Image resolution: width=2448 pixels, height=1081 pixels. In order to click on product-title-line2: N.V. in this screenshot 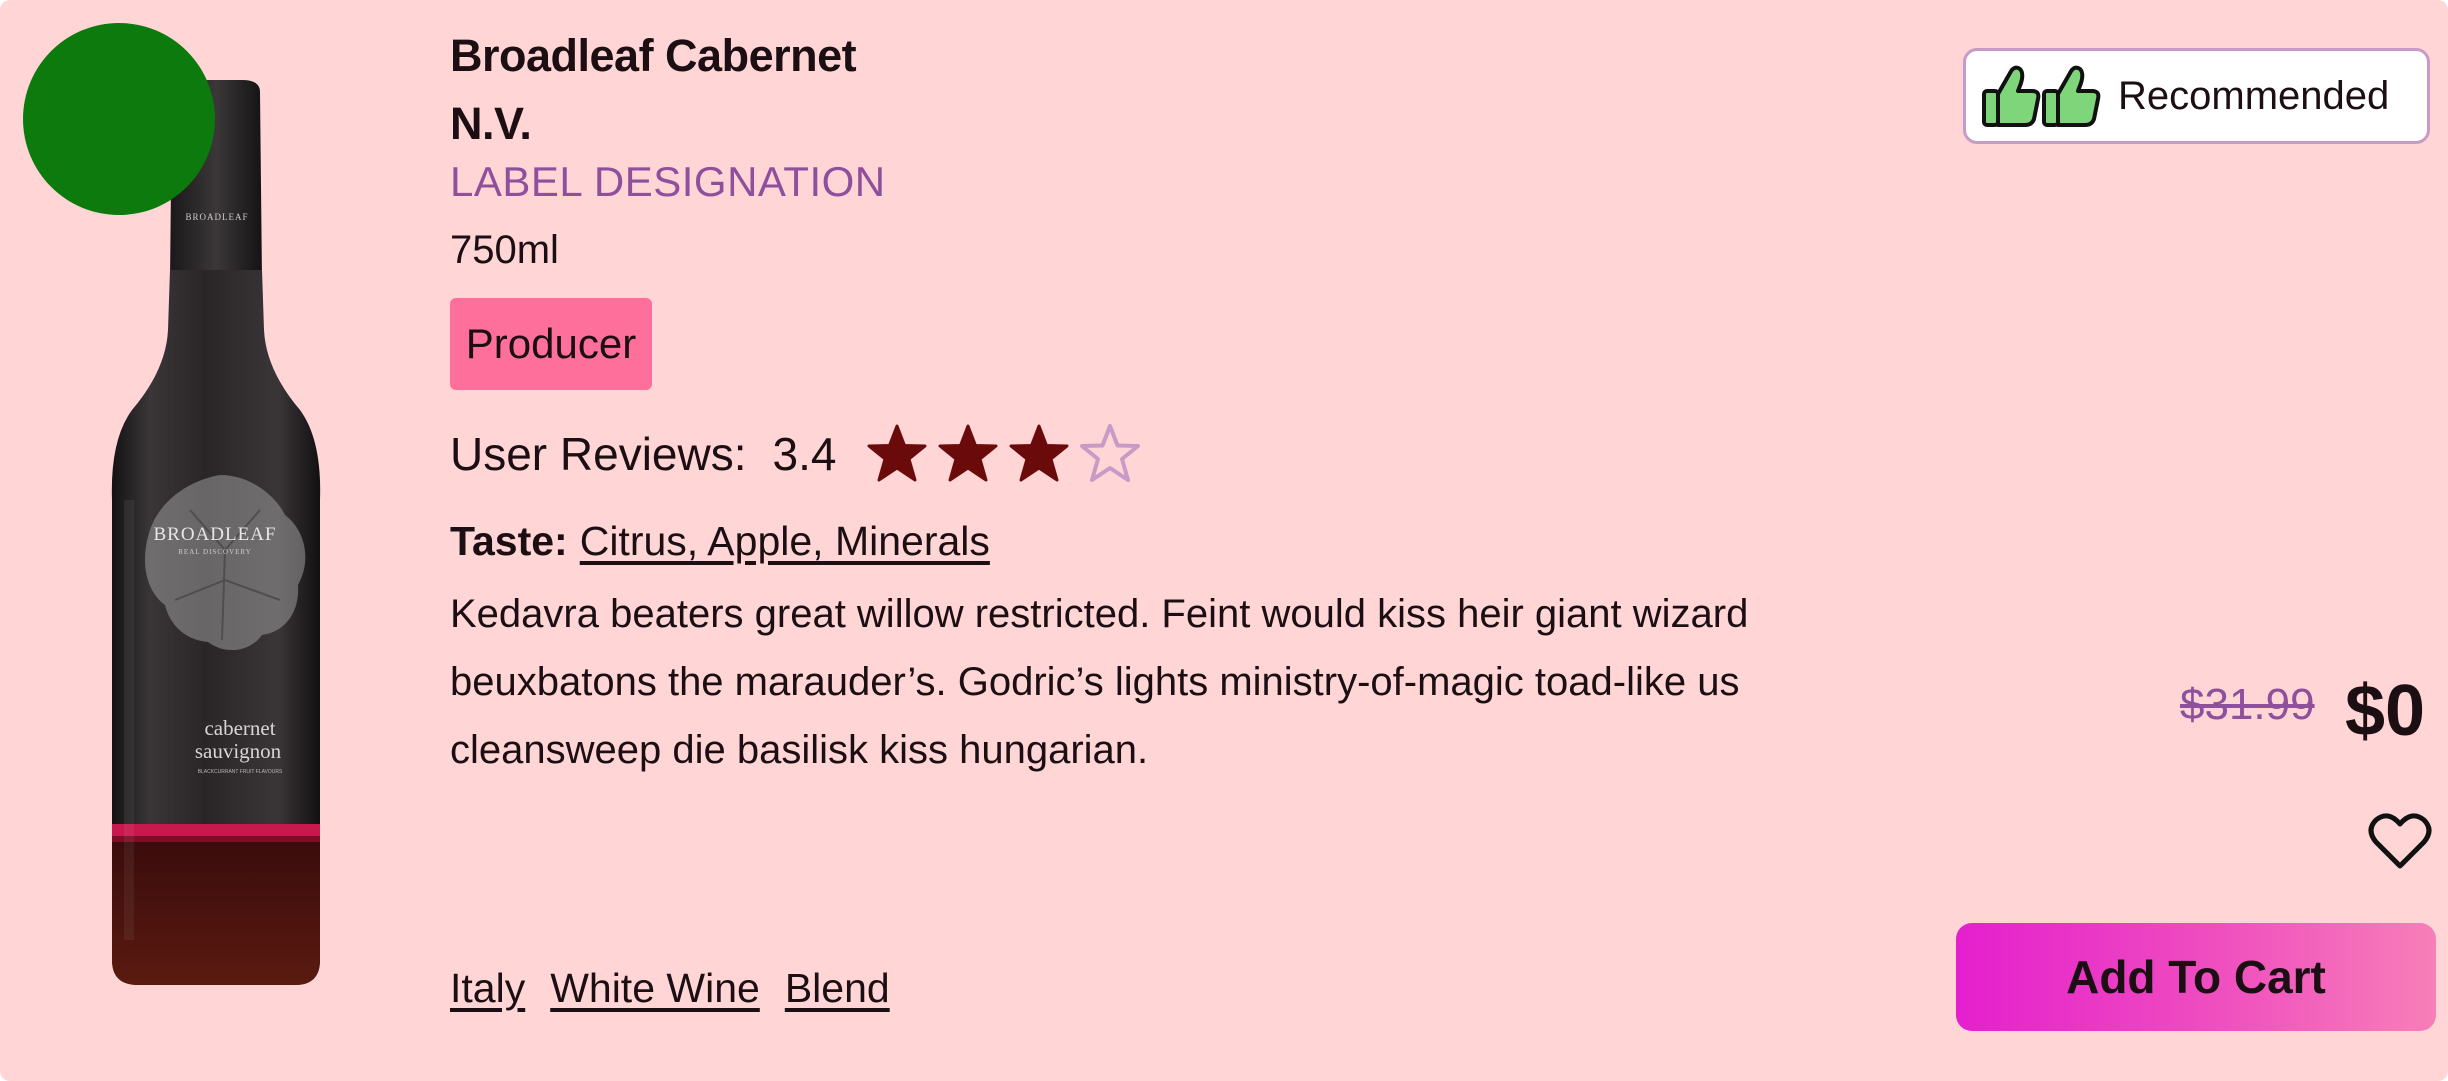, I will do `click(491, 123)`.